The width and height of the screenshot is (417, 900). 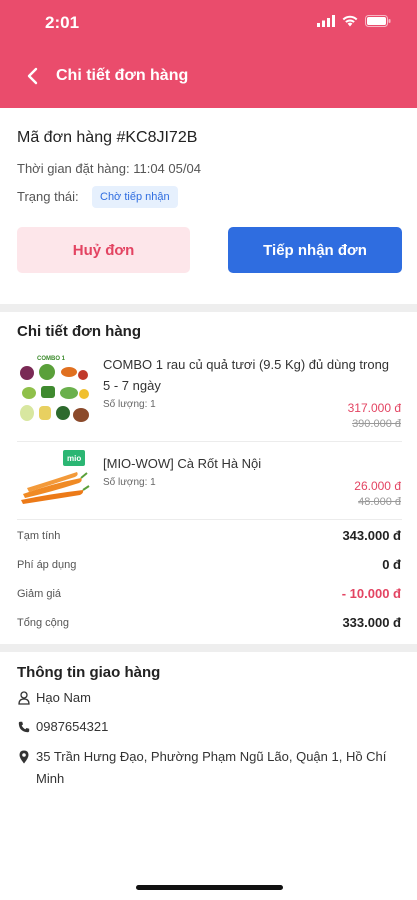 I want to click on subtotal-value: 343.000 đ, so click(x=371, y=535).